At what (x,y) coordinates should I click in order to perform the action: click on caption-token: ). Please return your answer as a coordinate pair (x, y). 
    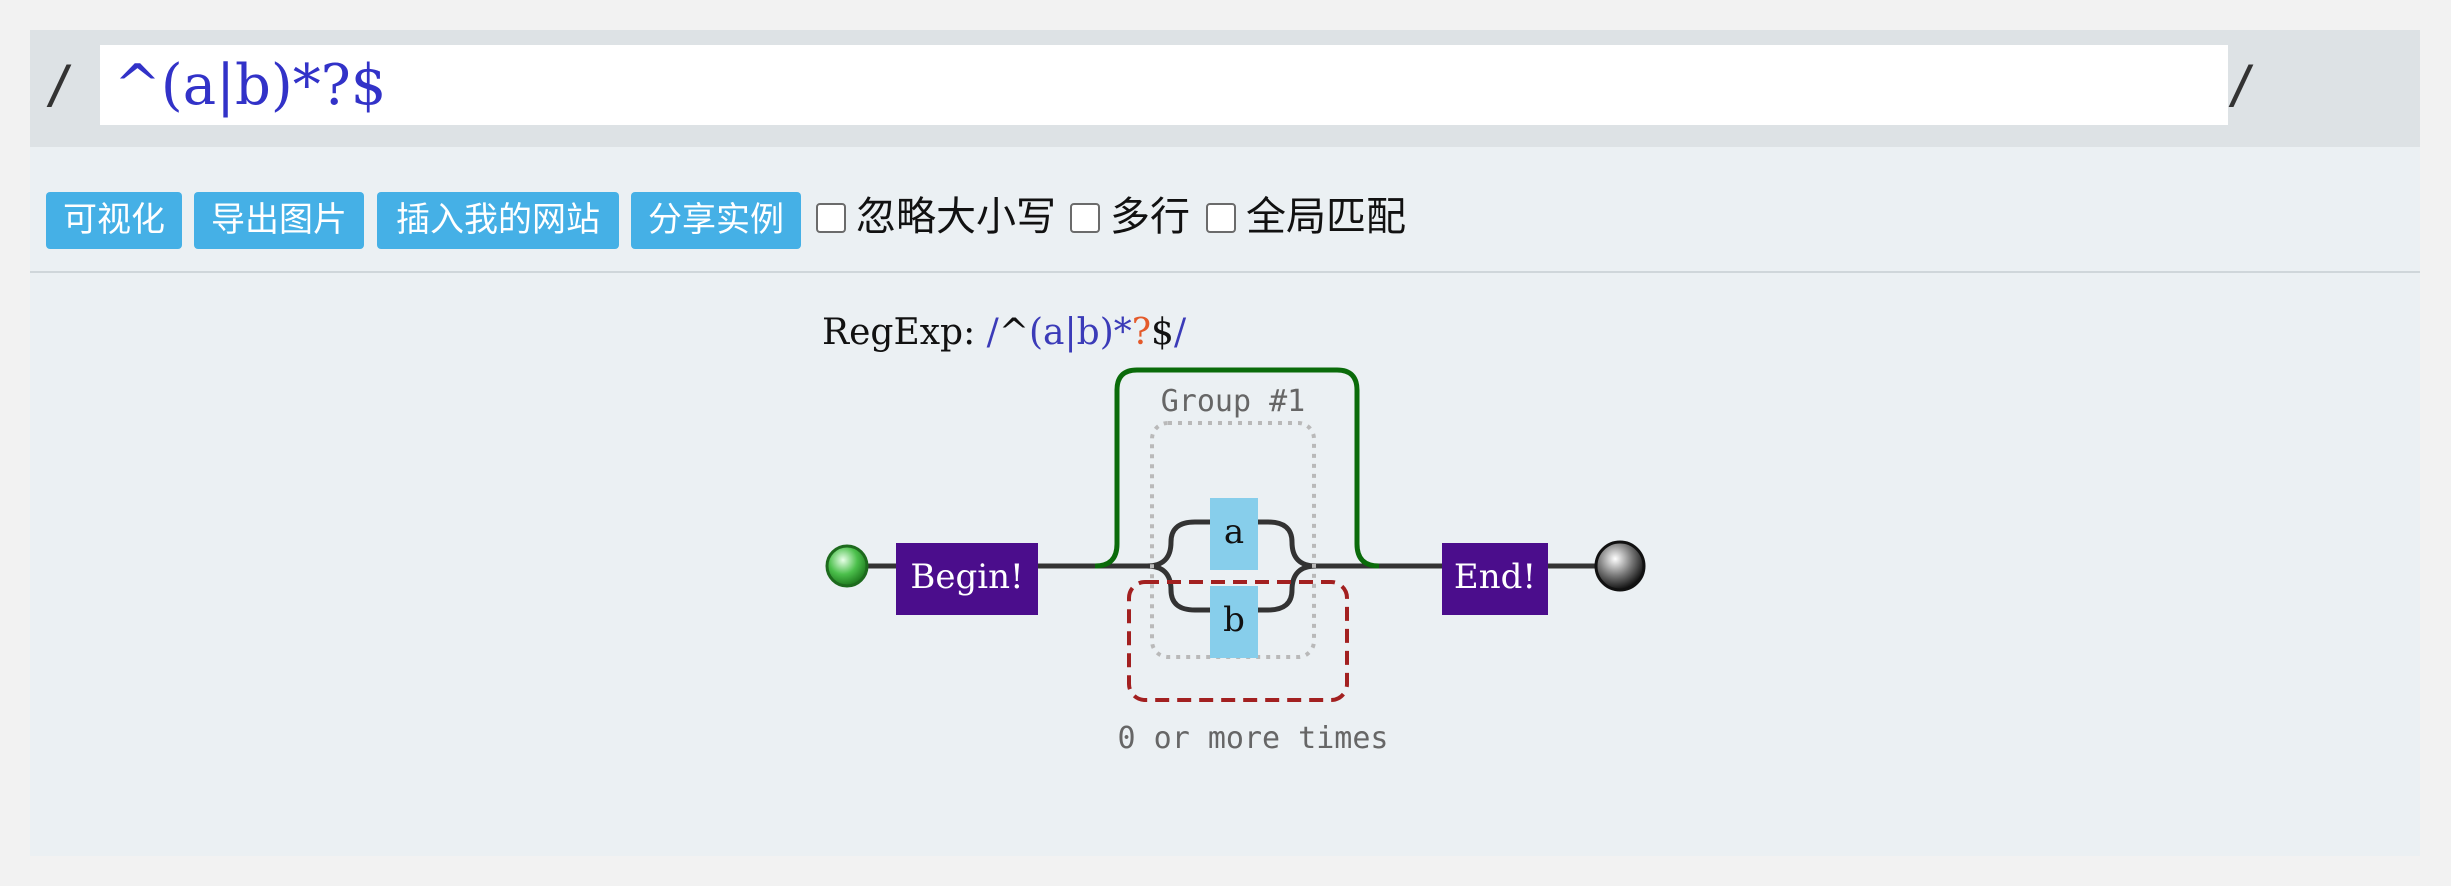
    Looking at the image, I should click on (1107, 332).